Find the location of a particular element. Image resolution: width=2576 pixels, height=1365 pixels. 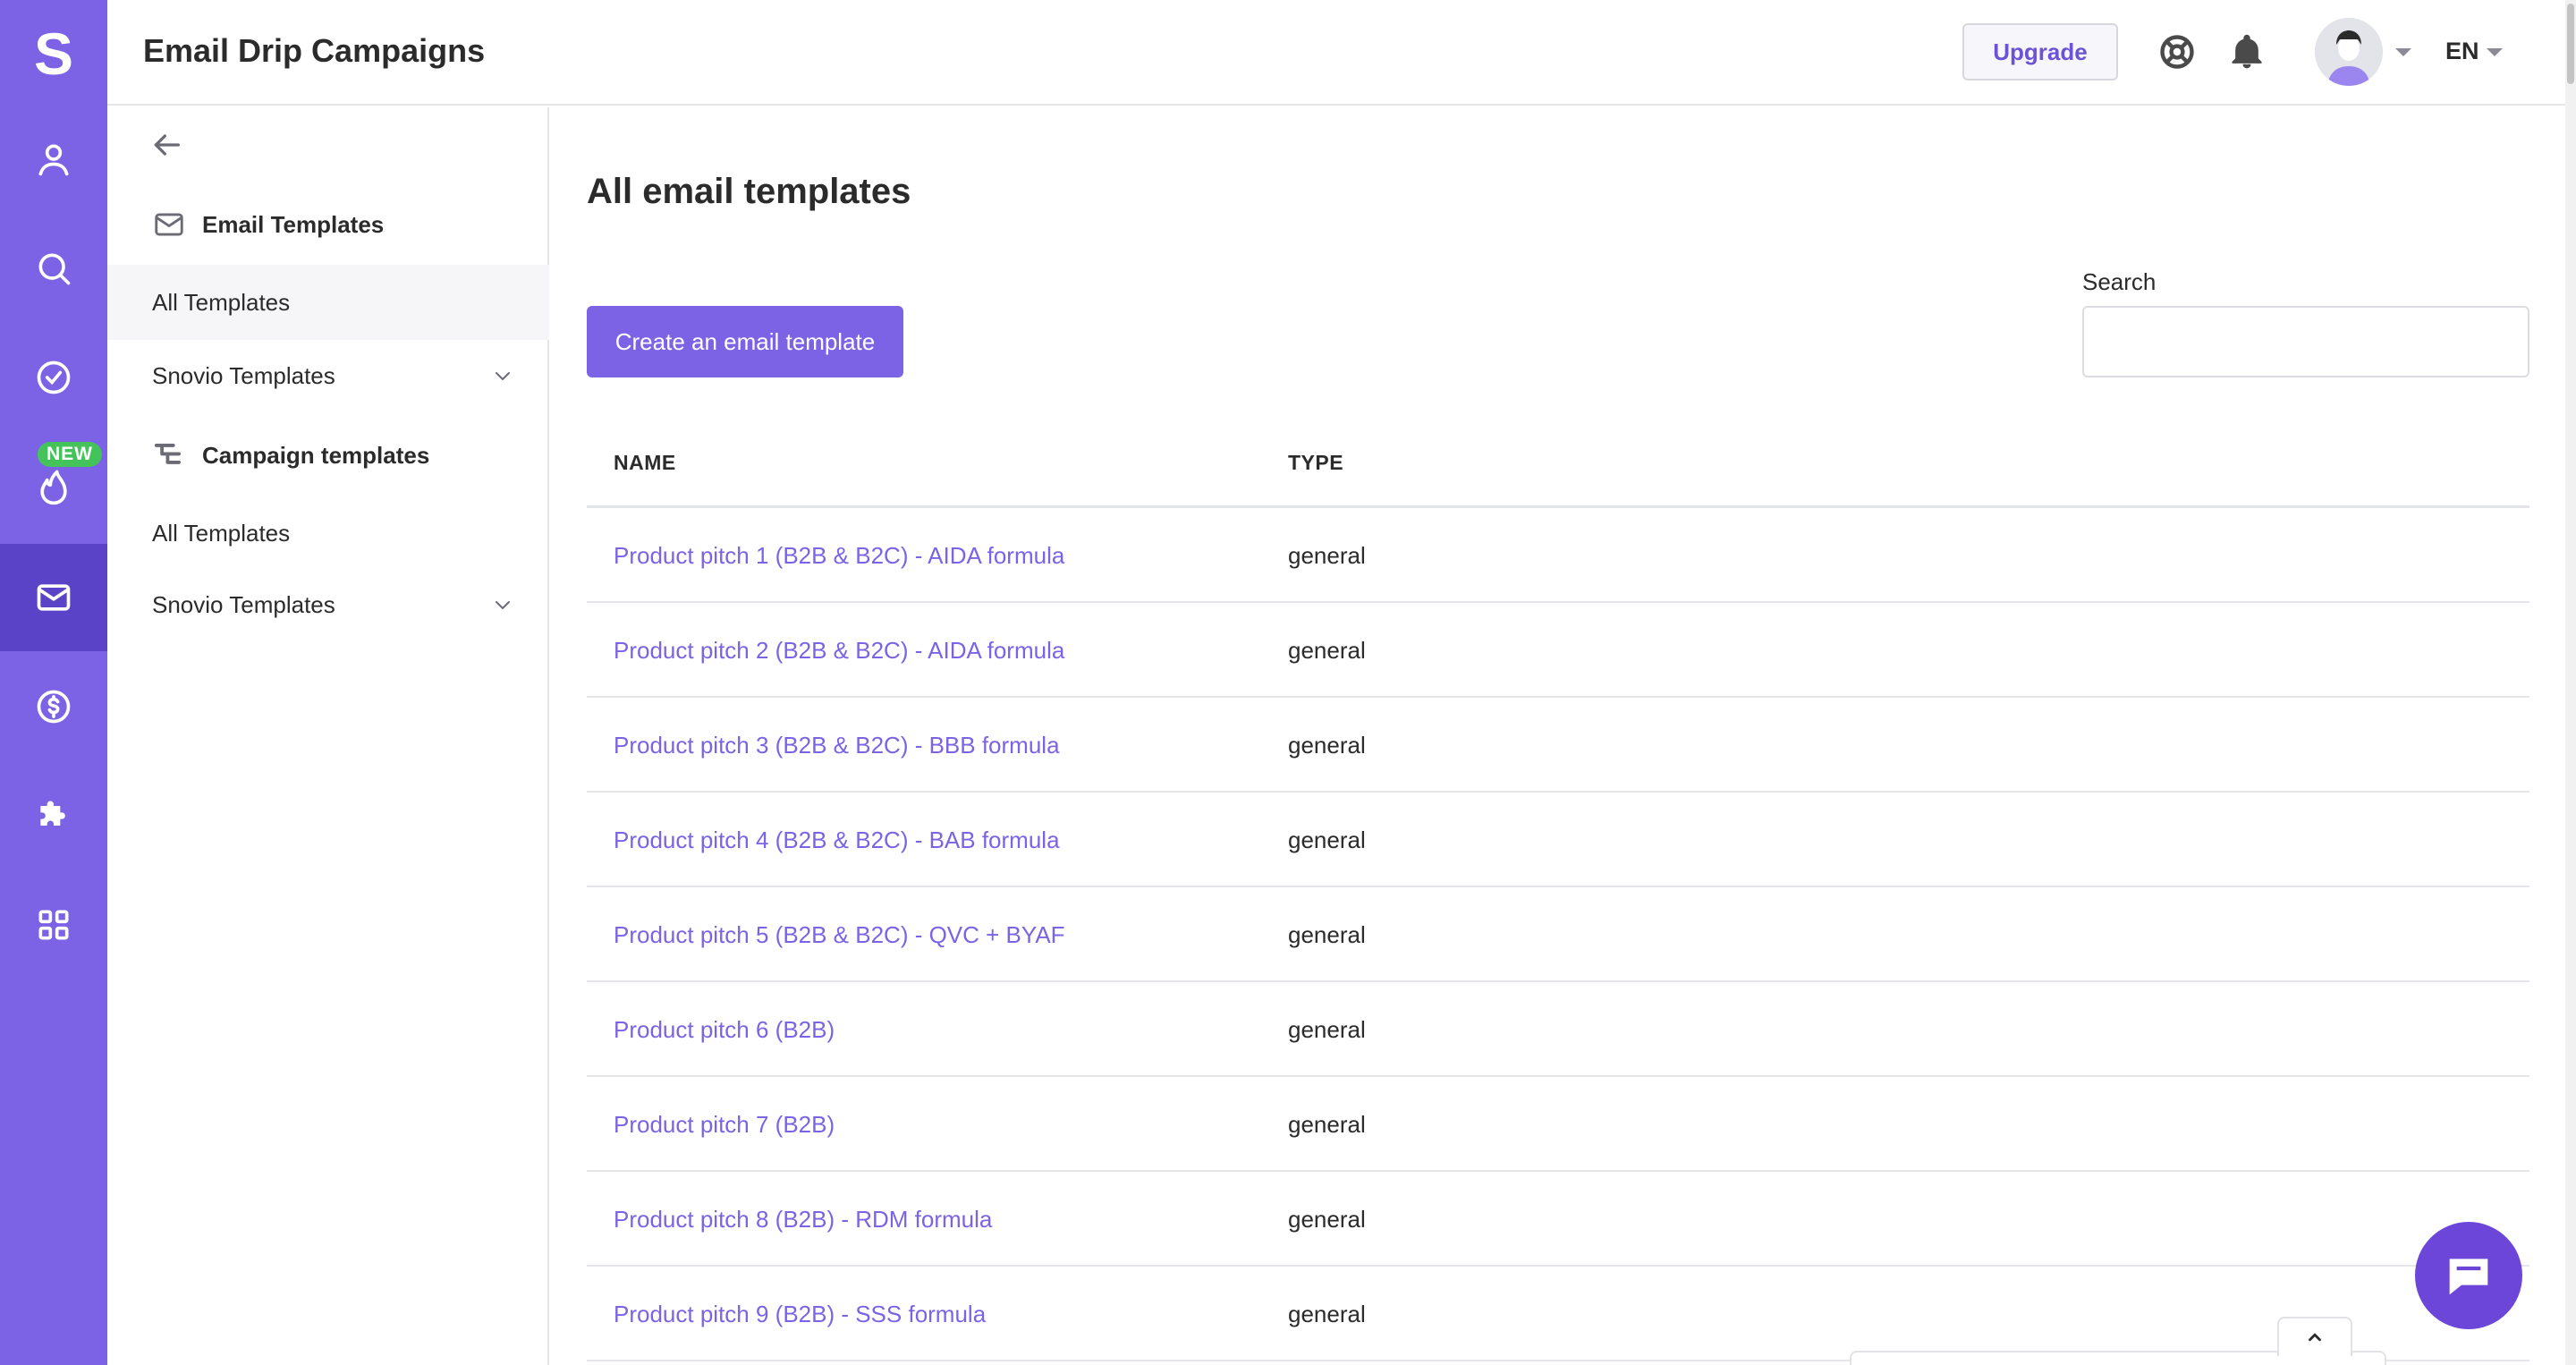

upgrade-button: Upgrade is located at coordinates (2040, 52).